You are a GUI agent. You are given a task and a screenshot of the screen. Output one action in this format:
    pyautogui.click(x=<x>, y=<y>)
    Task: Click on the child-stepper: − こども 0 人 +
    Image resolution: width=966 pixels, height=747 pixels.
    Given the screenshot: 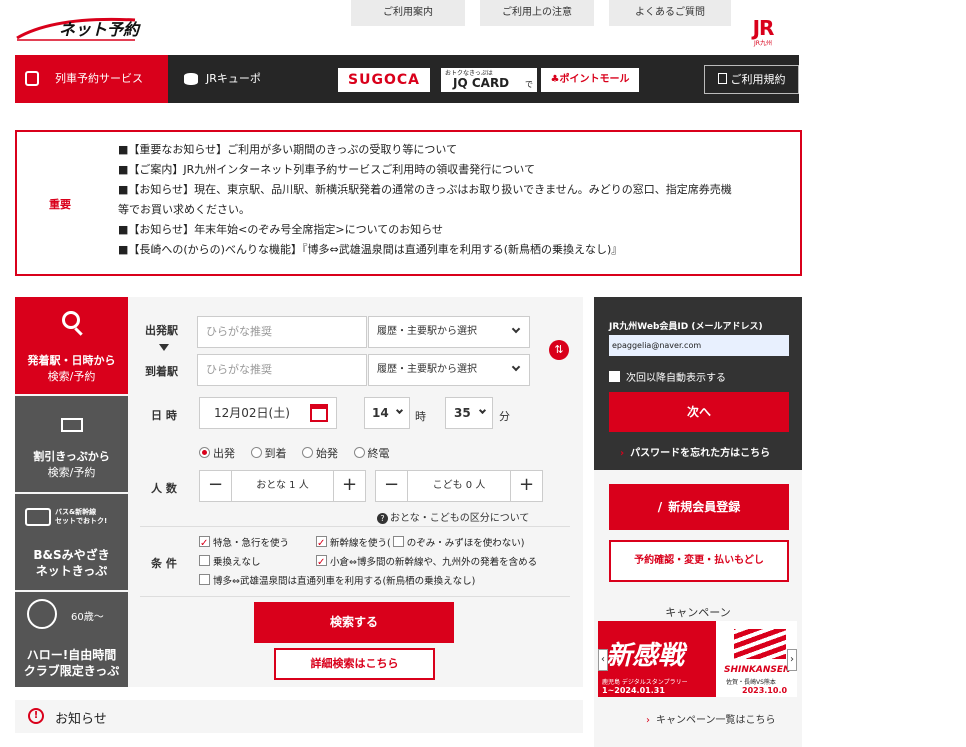 What is the action you would take?
    pyautogui.click(x=459, y=486)
    